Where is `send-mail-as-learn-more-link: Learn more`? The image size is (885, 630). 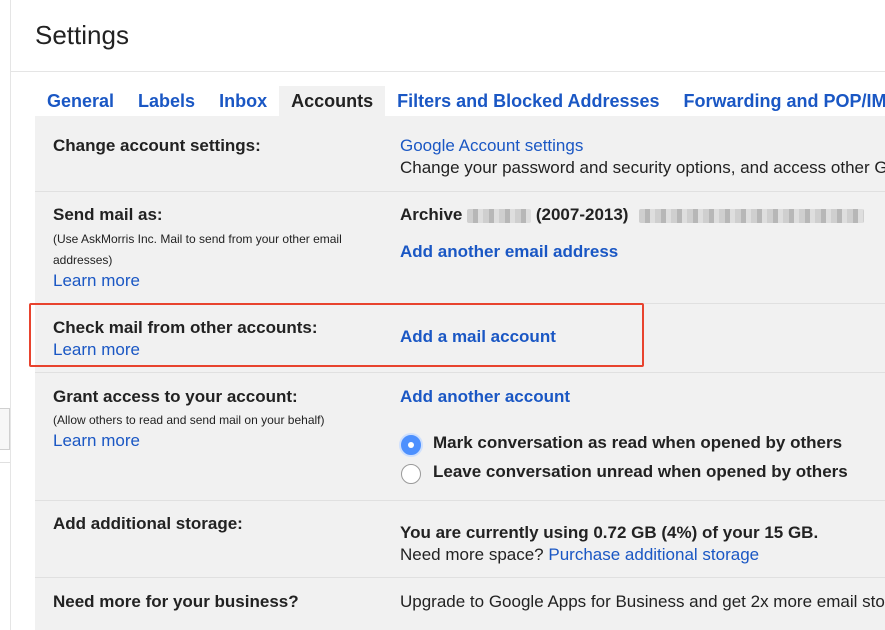 send-mail-as-learn-more-link: Learn more is located at coordinates (96, 281).